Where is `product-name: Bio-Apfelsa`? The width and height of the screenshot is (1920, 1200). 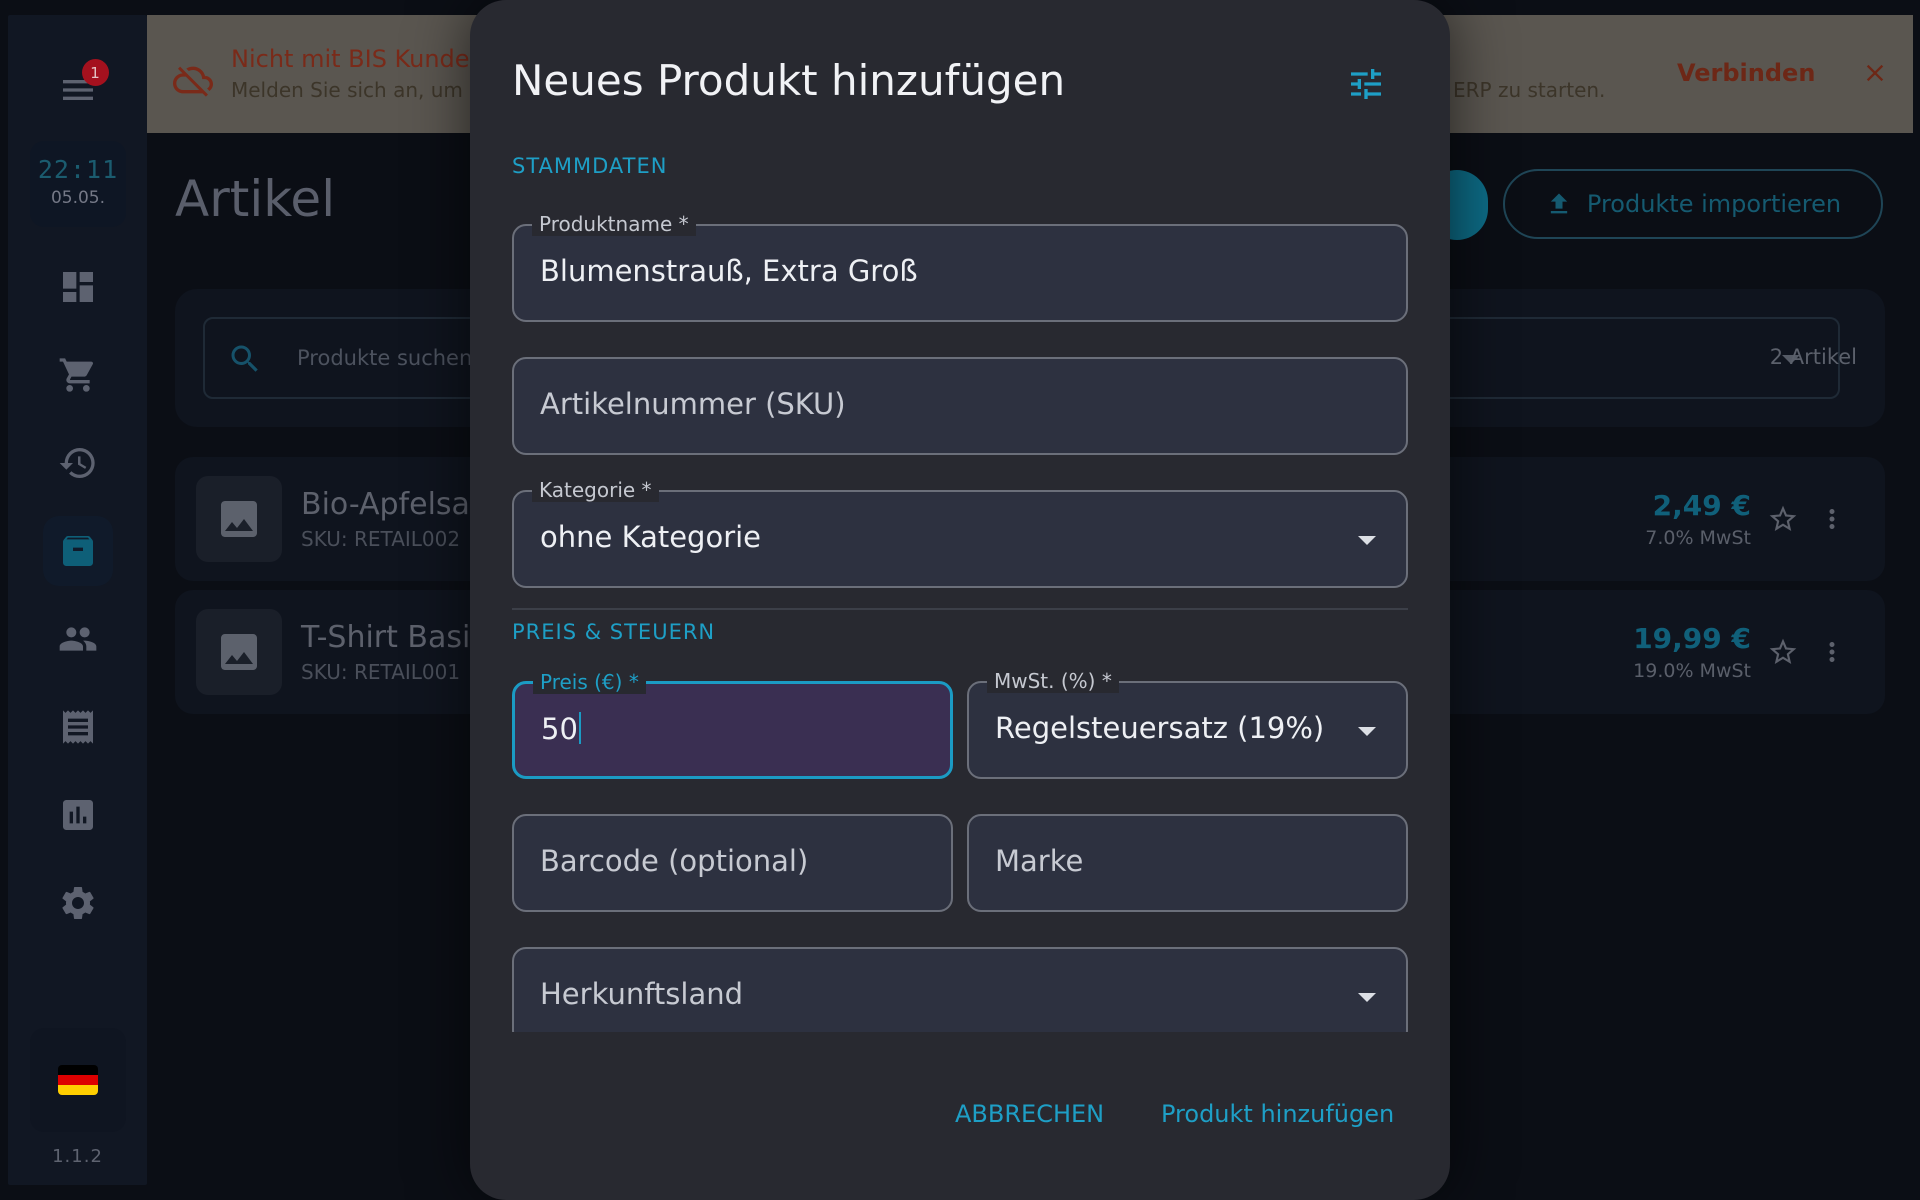 product-name: Bio-Apfelsa is located at coordinates (385, 504).